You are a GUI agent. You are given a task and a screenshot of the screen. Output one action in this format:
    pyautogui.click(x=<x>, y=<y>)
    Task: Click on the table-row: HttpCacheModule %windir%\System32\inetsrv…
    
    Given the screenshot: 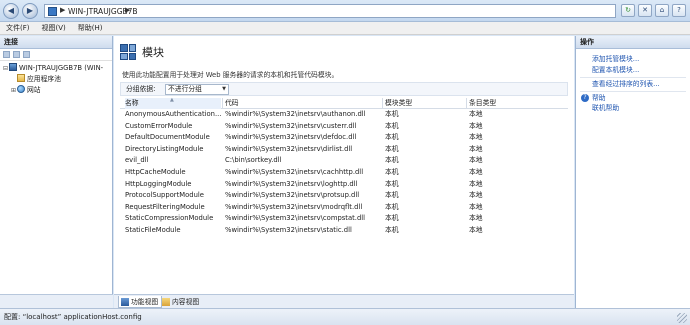 What is the action you would take?
    pyautogui.click(x=344, y=173)
    